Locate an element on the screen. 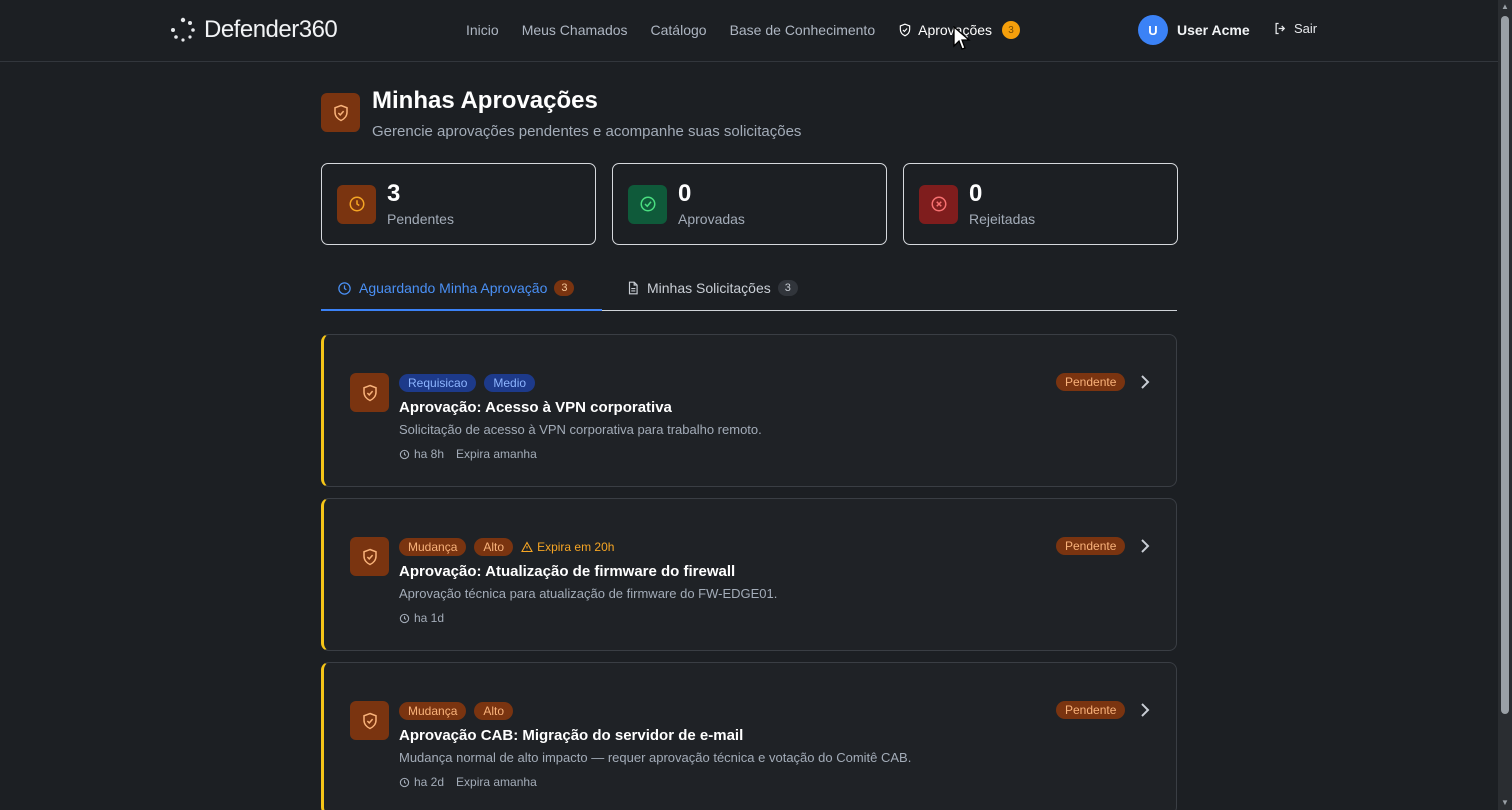  logout-button: Sair is located at coordinates (1295, 28).